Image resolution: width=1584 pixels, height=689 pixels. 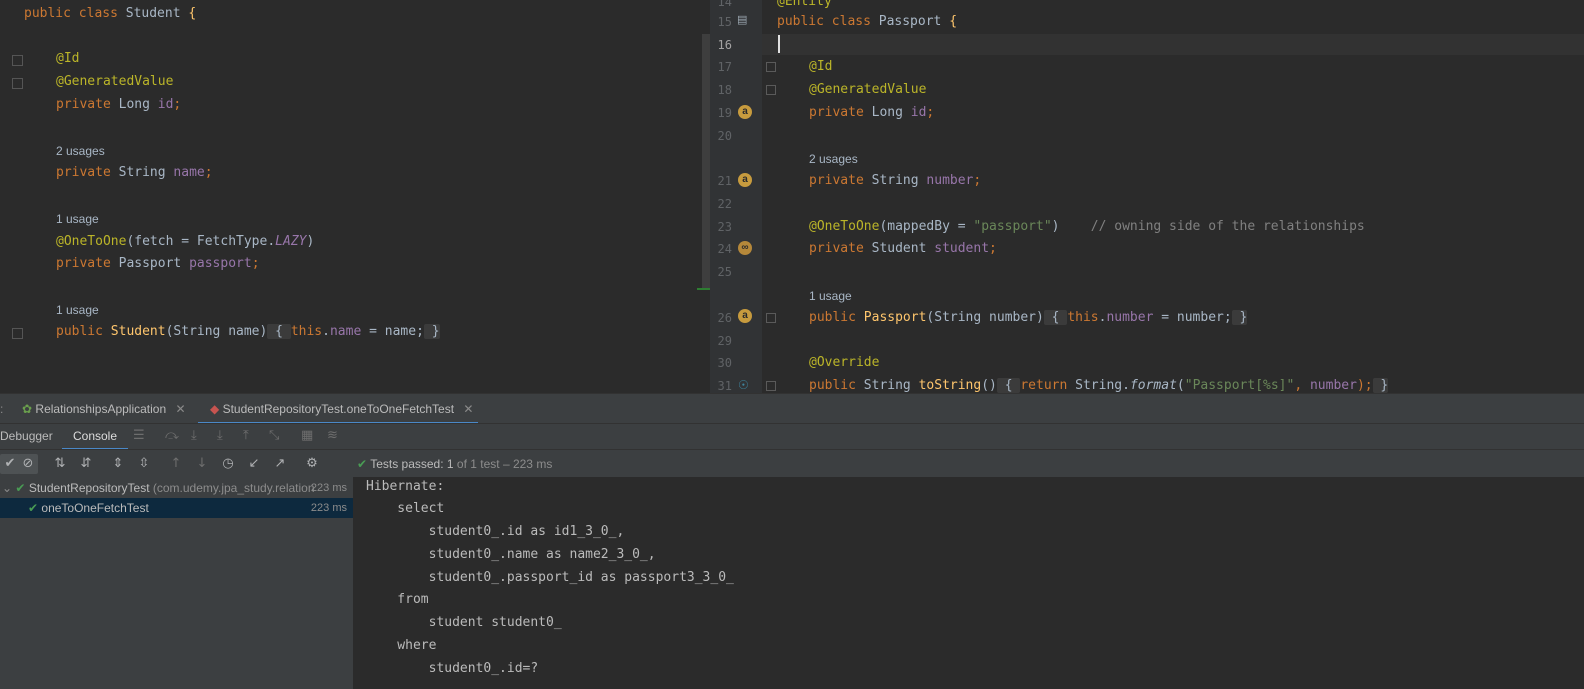 What do you see at coordinates (703, 289) in the screenshot?
I see `change-marker` at bounding box center [703, 289].